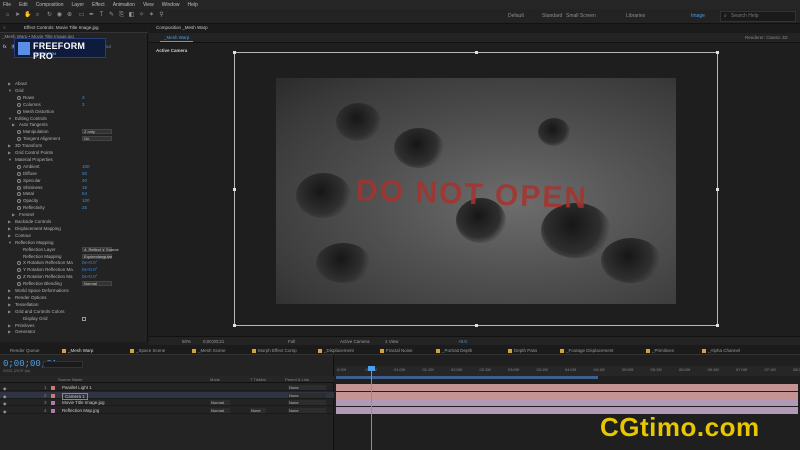  Describe the element at coordinates (660, 350) in the screenshot. I see `timeline-tab: _Primitives` at that location.